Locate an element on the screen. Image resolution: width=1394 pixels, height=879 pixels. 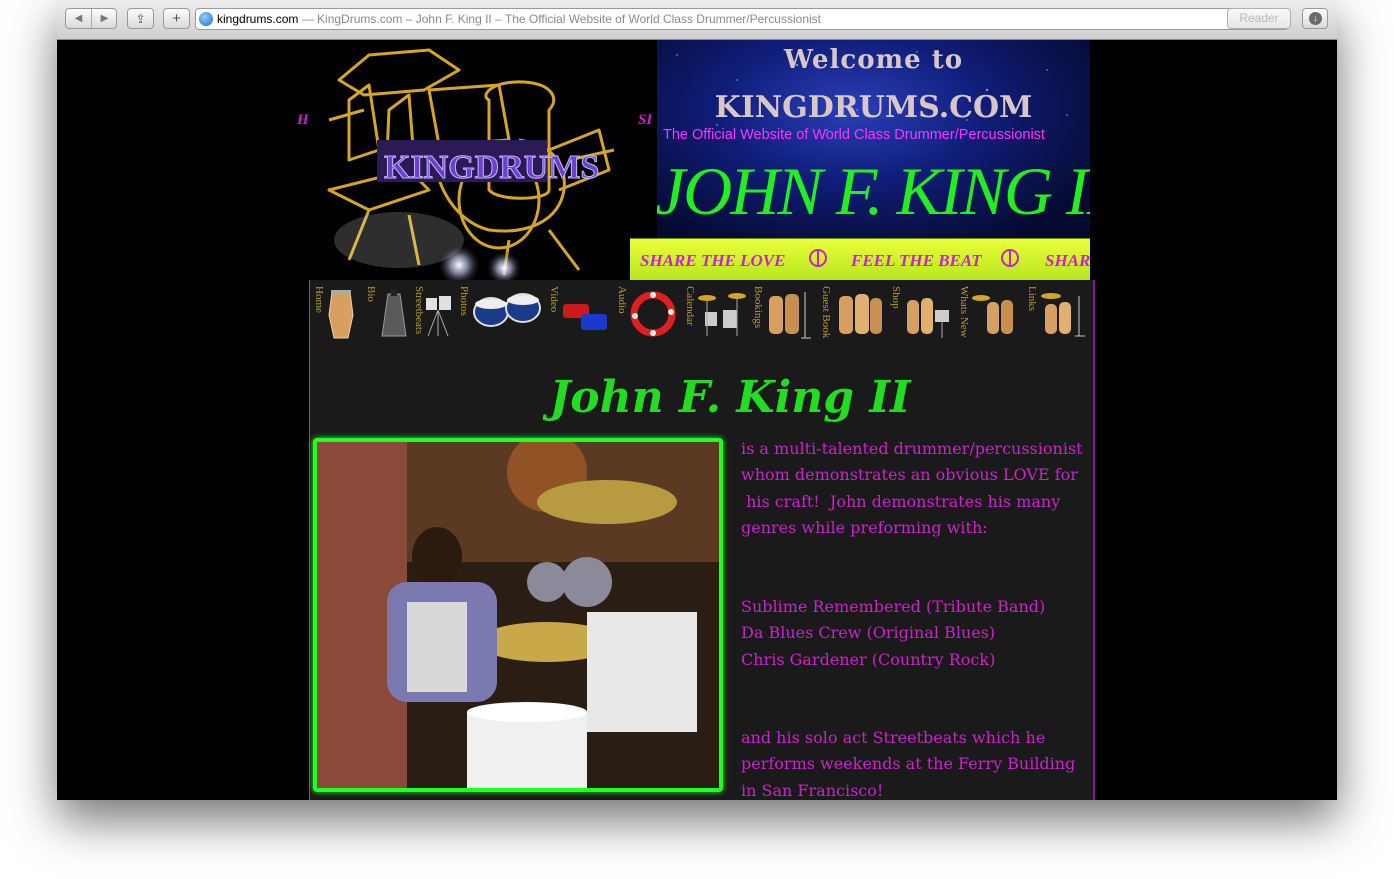
nav-label: Guest Book is located at coordinates (826, 312).